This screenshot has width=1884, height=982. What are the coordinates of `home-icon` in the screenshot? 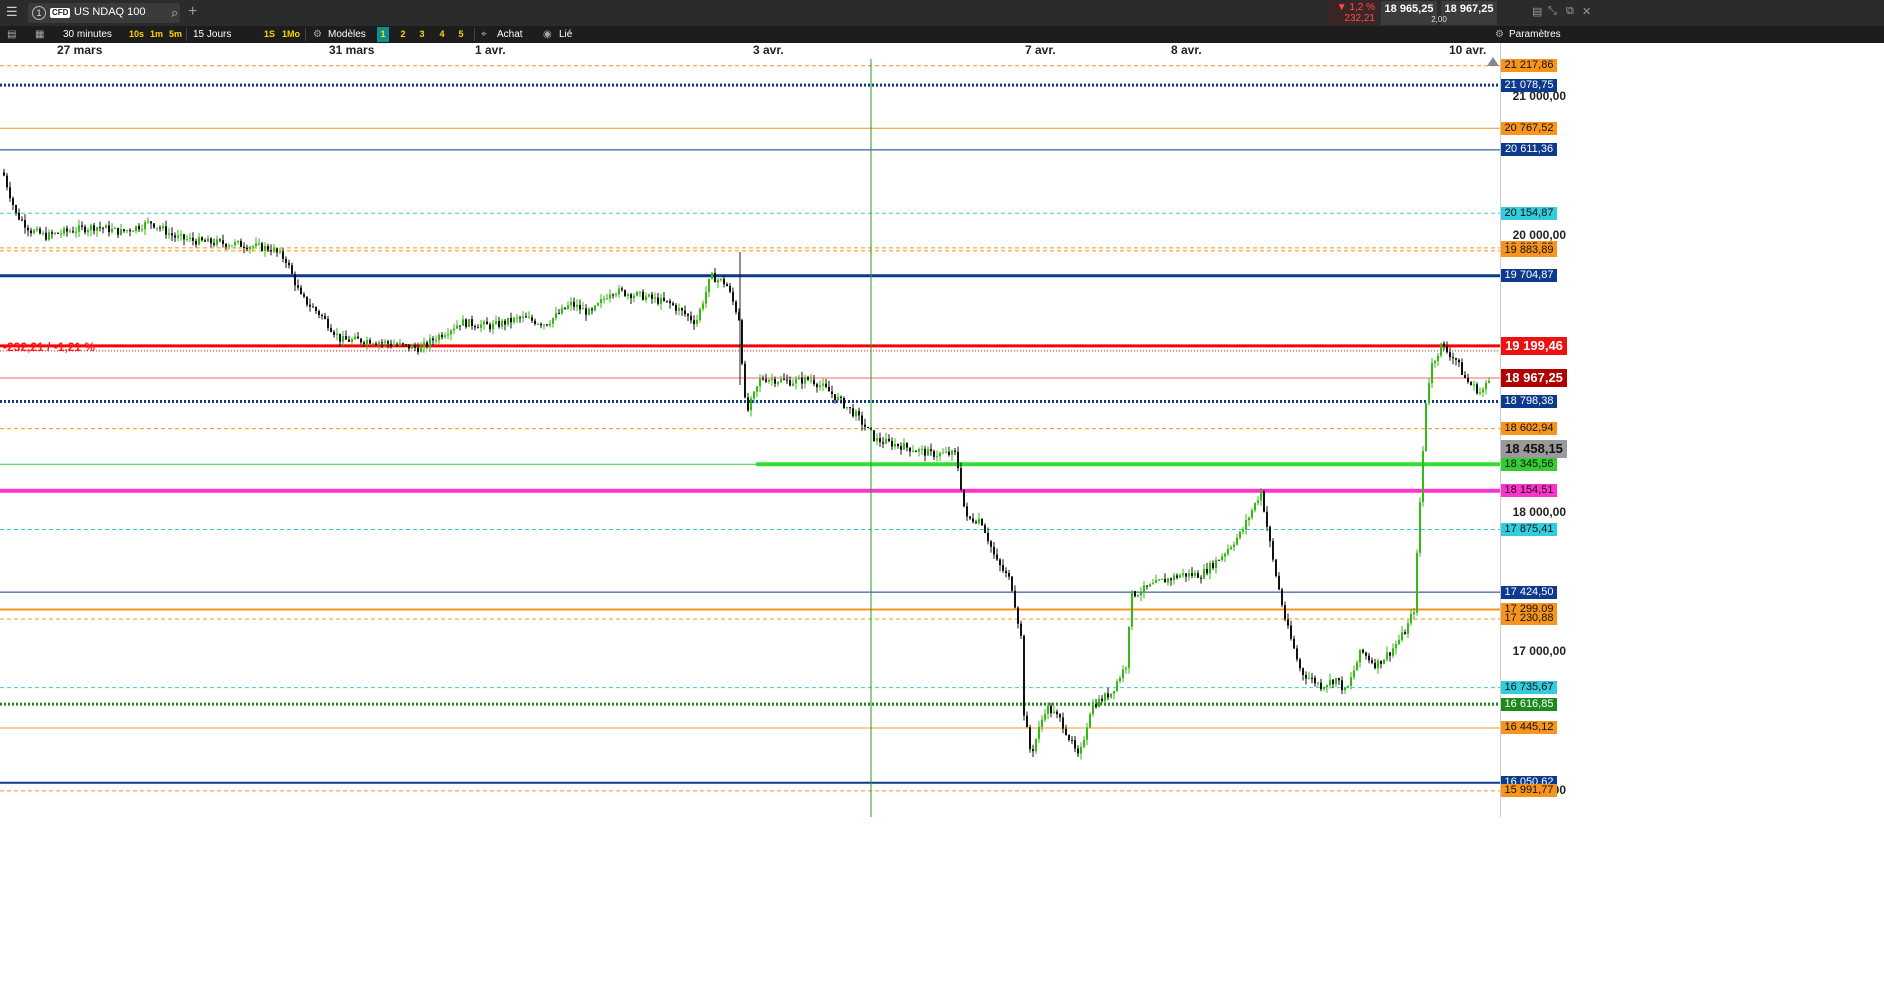 It's located at (1493, 61).